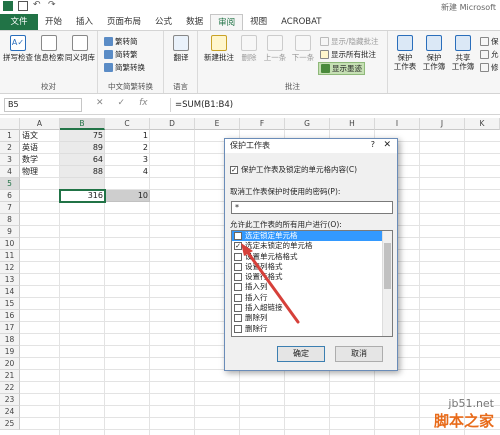 The height and width of the screenshot is (435, 500). What do you see at coordinates (10, 244) in the screenshot?
I see `row-header: 10` at bounding box center [10, 244].